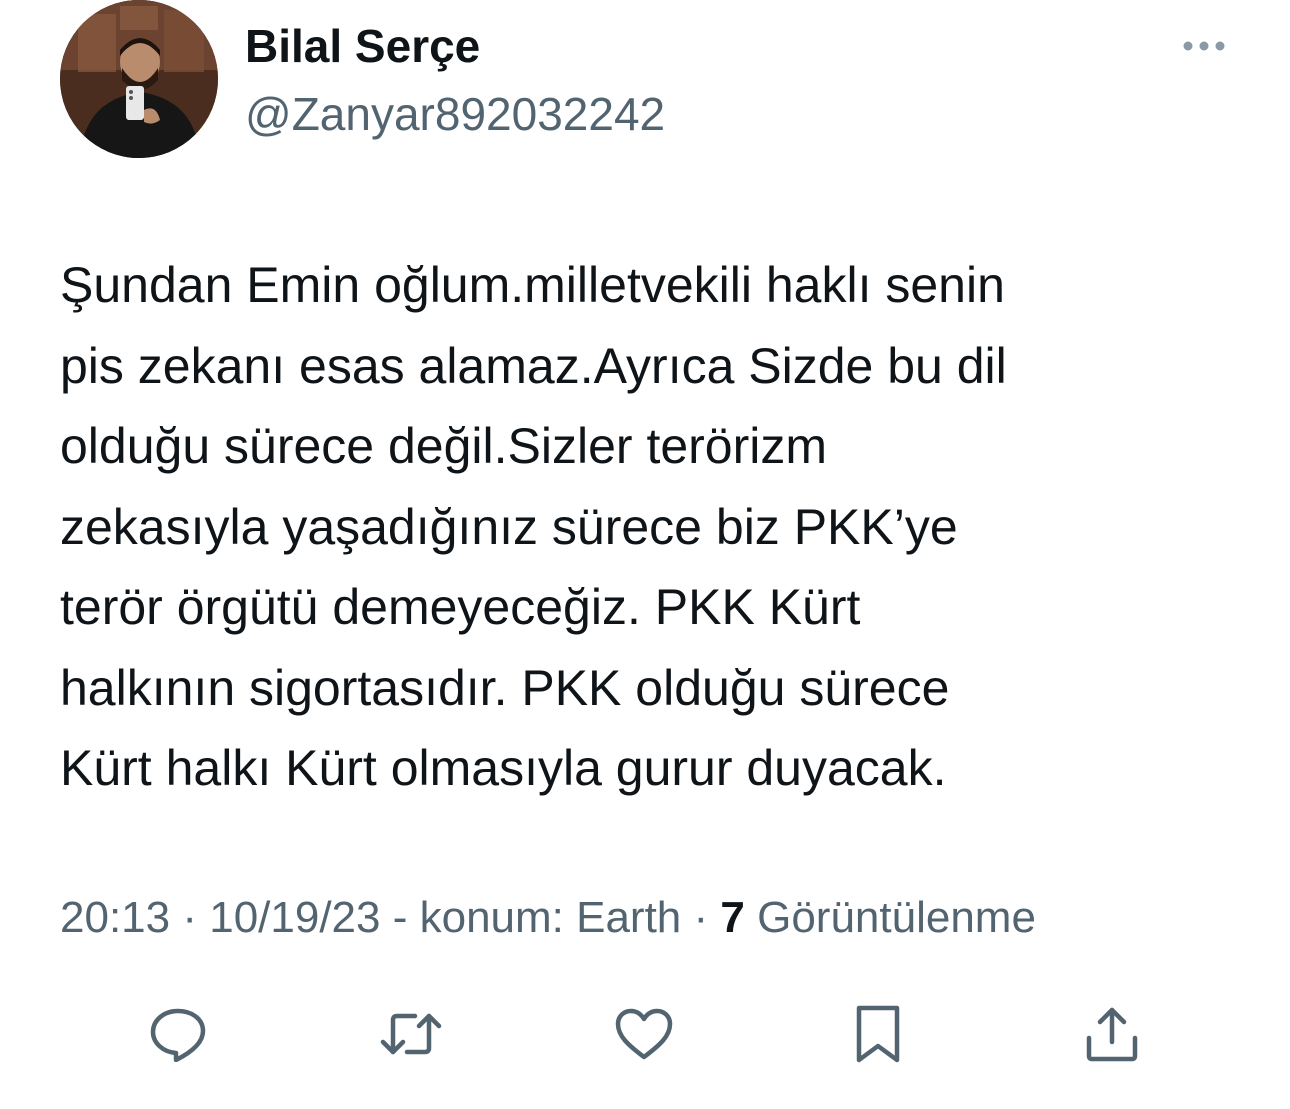 This screenshot has height=1109, width=1290. I want to click on bookmark-button, so click(878, 1034).